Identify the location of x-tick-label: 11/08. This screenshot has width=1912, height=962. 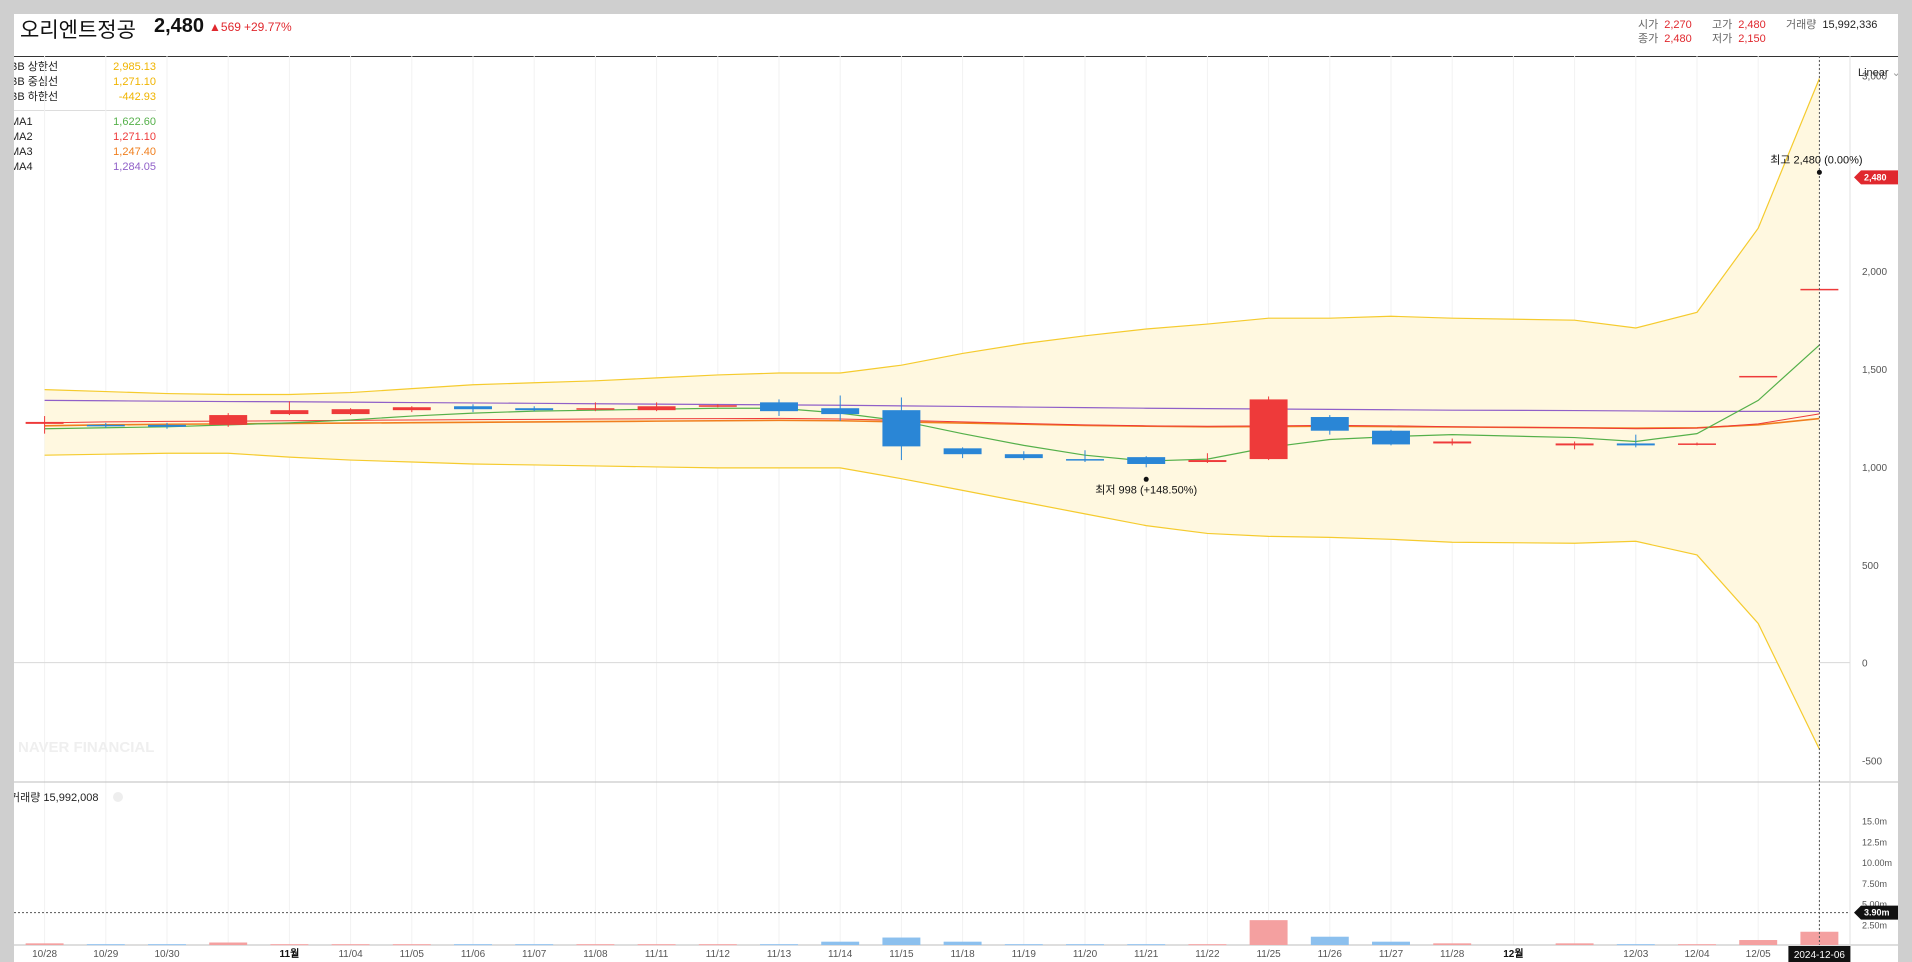
(595, 954).